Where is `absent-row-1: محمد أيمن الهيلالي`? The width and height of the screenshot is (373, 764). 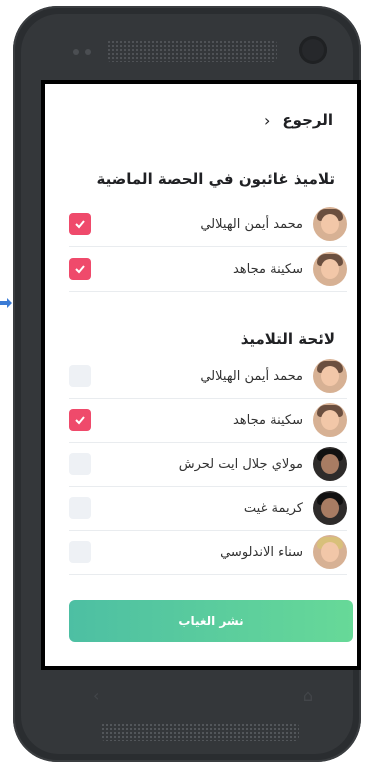
absent-row-1: محمد أيمن الهيلالي is located at coordinates (208, 224).